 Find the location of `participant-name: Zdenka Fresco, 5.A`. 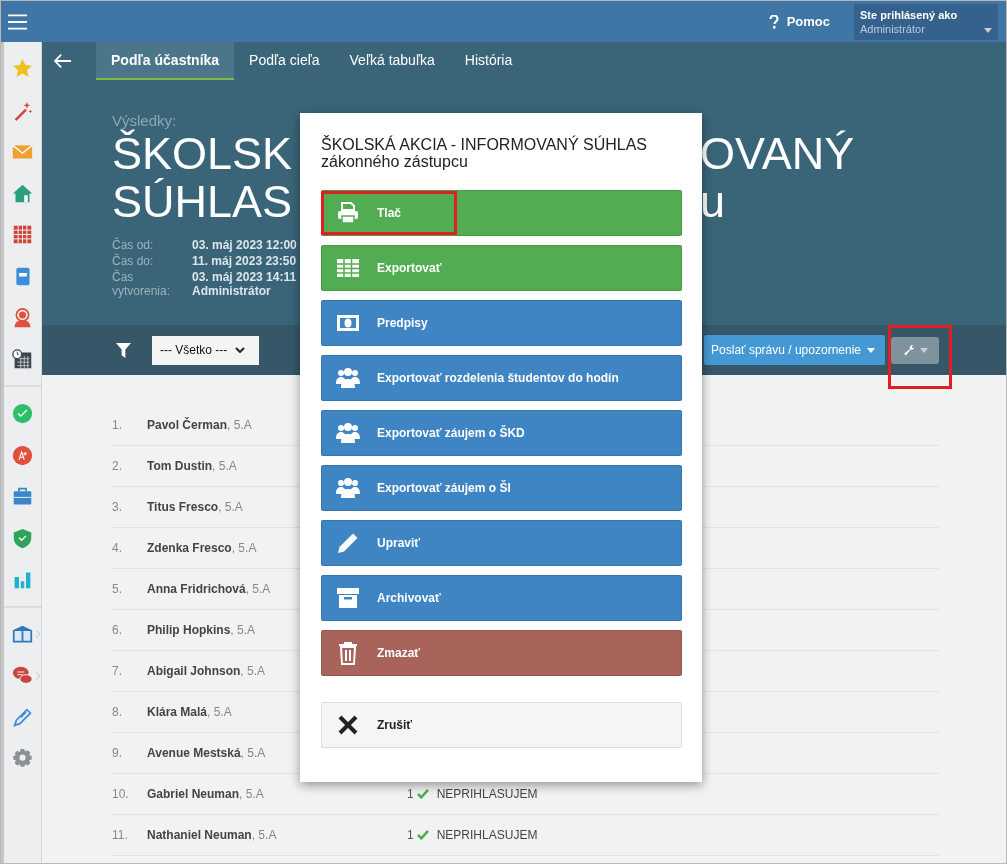

participant-name: Zdenka Fresco, 5.A is located at coordinates (202, 548).